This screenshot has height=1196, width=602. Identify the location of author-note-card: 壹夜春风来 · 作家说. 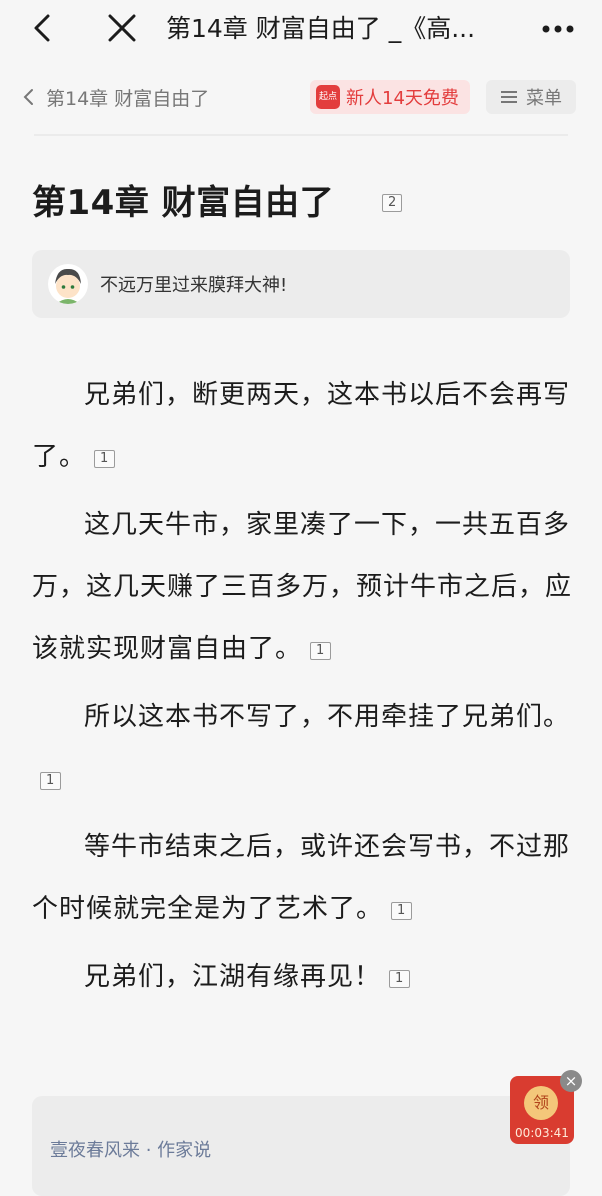
(301, 1146).